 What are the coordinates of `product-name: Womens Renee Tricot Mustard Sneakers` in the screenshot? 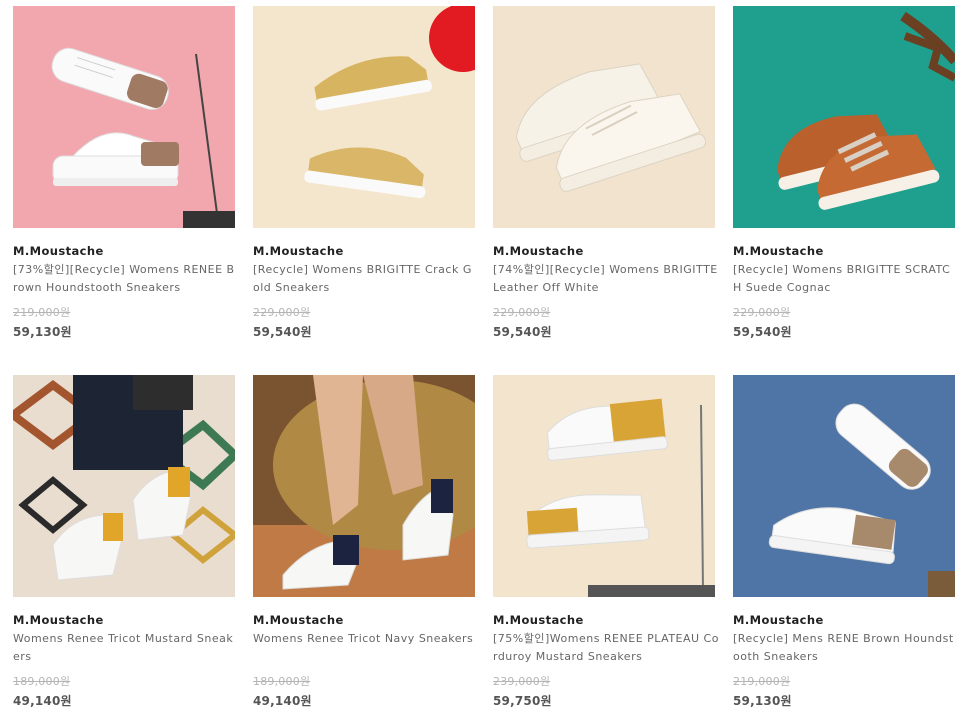 It's located at (126, 648).